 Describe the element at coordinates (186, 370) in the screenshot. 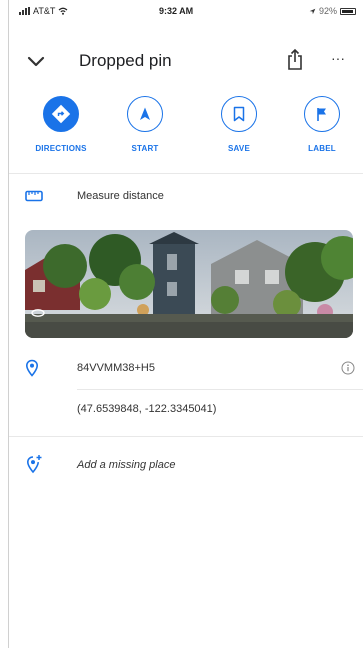

I see `plus-code-row: 84VVMM38+H5` at that location.